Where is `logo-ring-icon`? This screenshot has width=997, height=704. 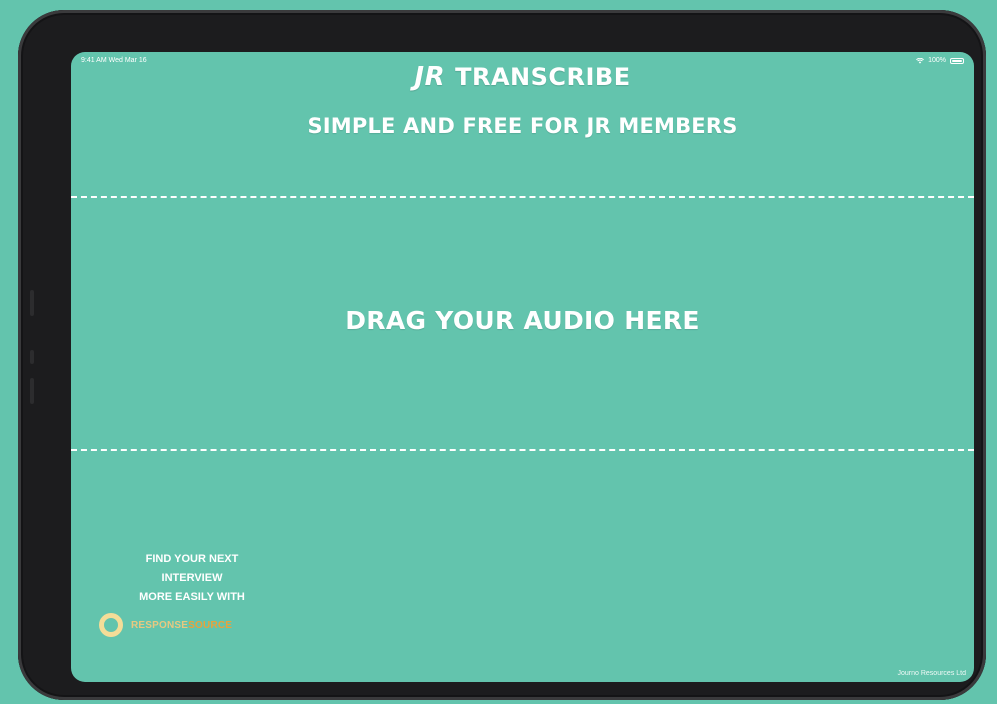 logo-ring-icon is located at coordinates (111, 625).